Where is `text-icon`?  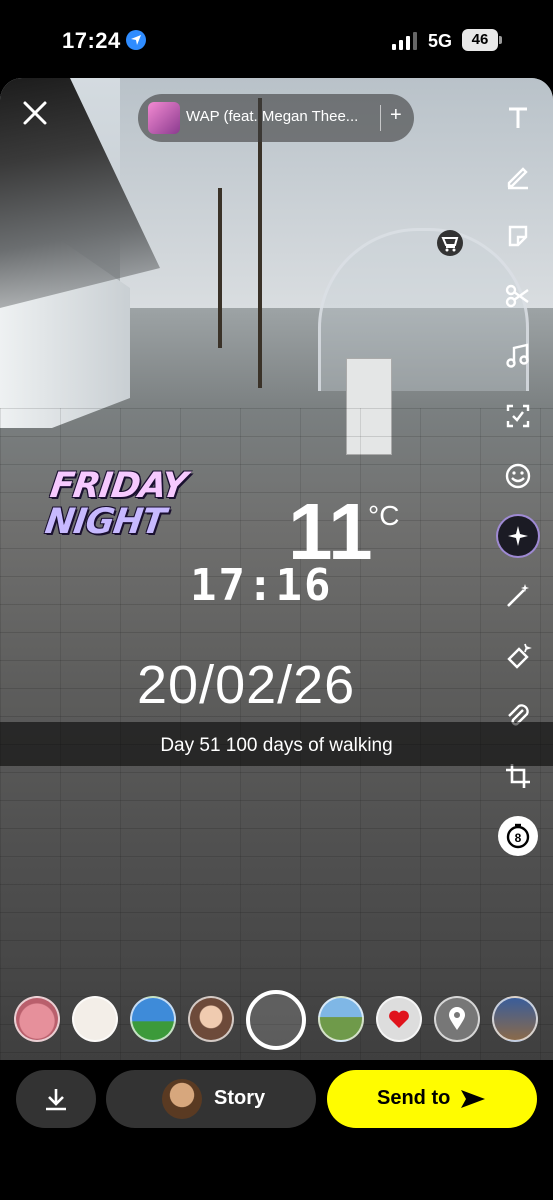 text-icon is located at coordinates (518, 118).